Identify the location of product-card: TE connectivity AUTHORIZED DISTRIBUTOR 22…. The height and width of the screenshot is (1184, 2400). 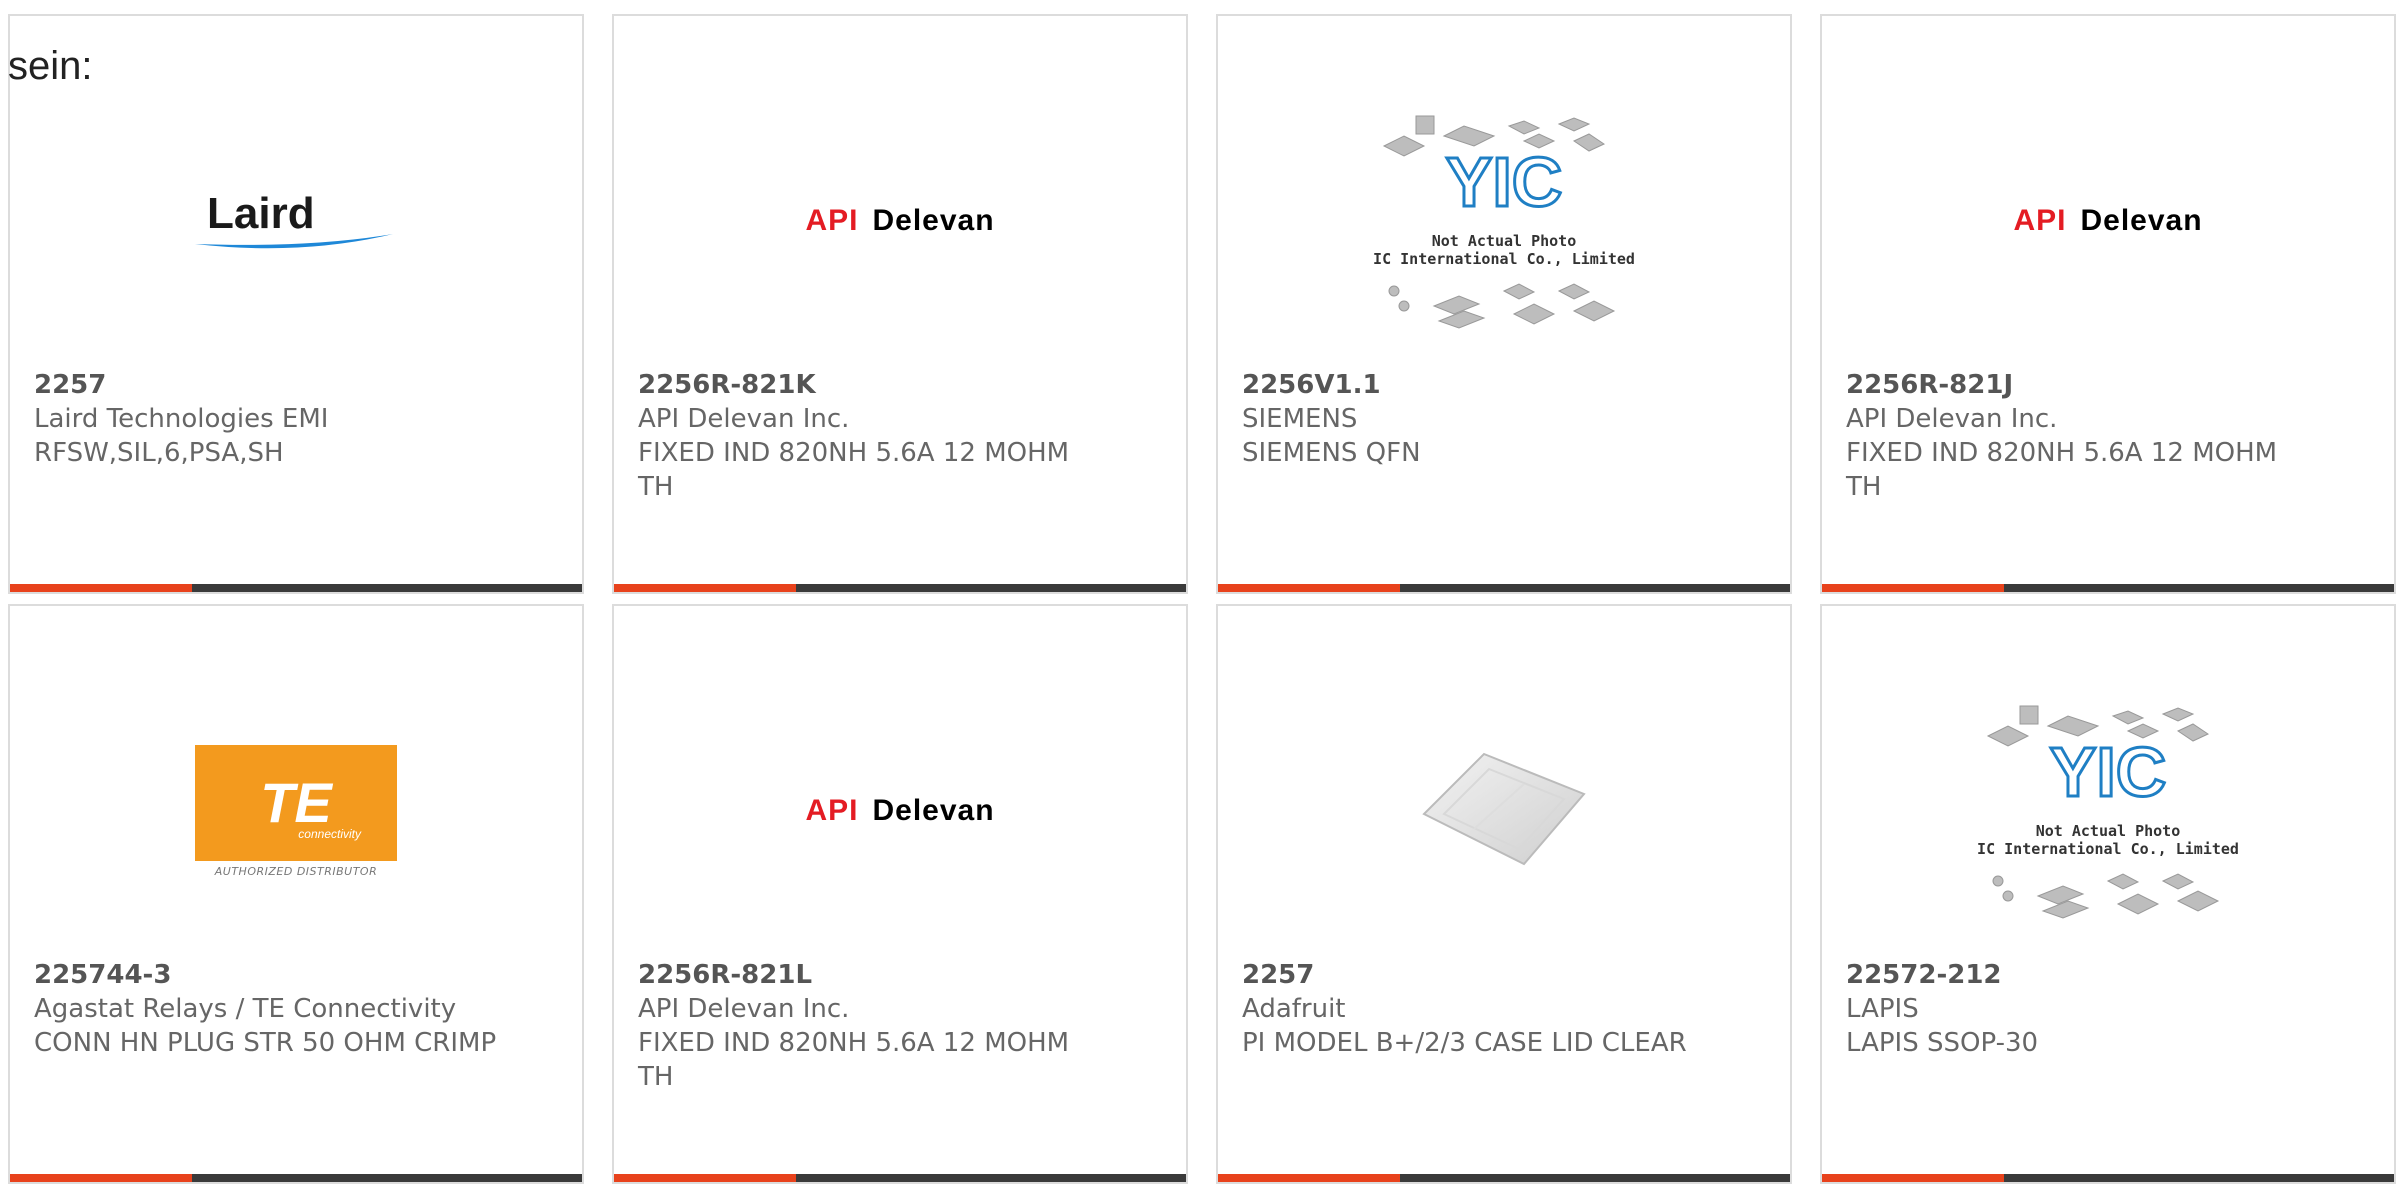
(296, 894).